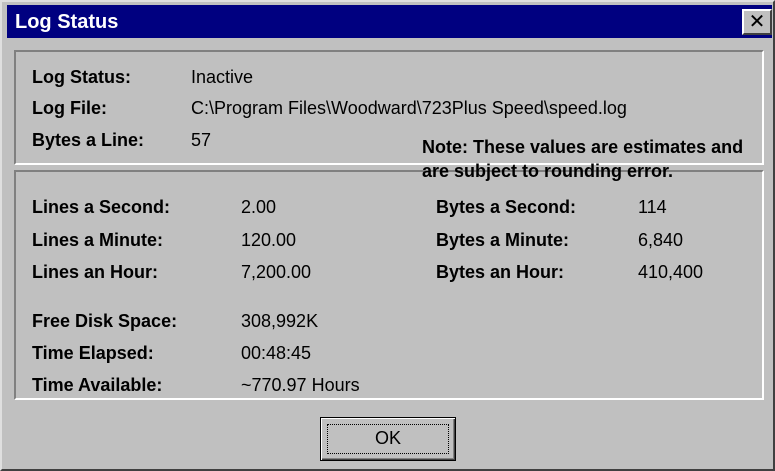  I want to click on ok-button: OK, so click(388, 439).